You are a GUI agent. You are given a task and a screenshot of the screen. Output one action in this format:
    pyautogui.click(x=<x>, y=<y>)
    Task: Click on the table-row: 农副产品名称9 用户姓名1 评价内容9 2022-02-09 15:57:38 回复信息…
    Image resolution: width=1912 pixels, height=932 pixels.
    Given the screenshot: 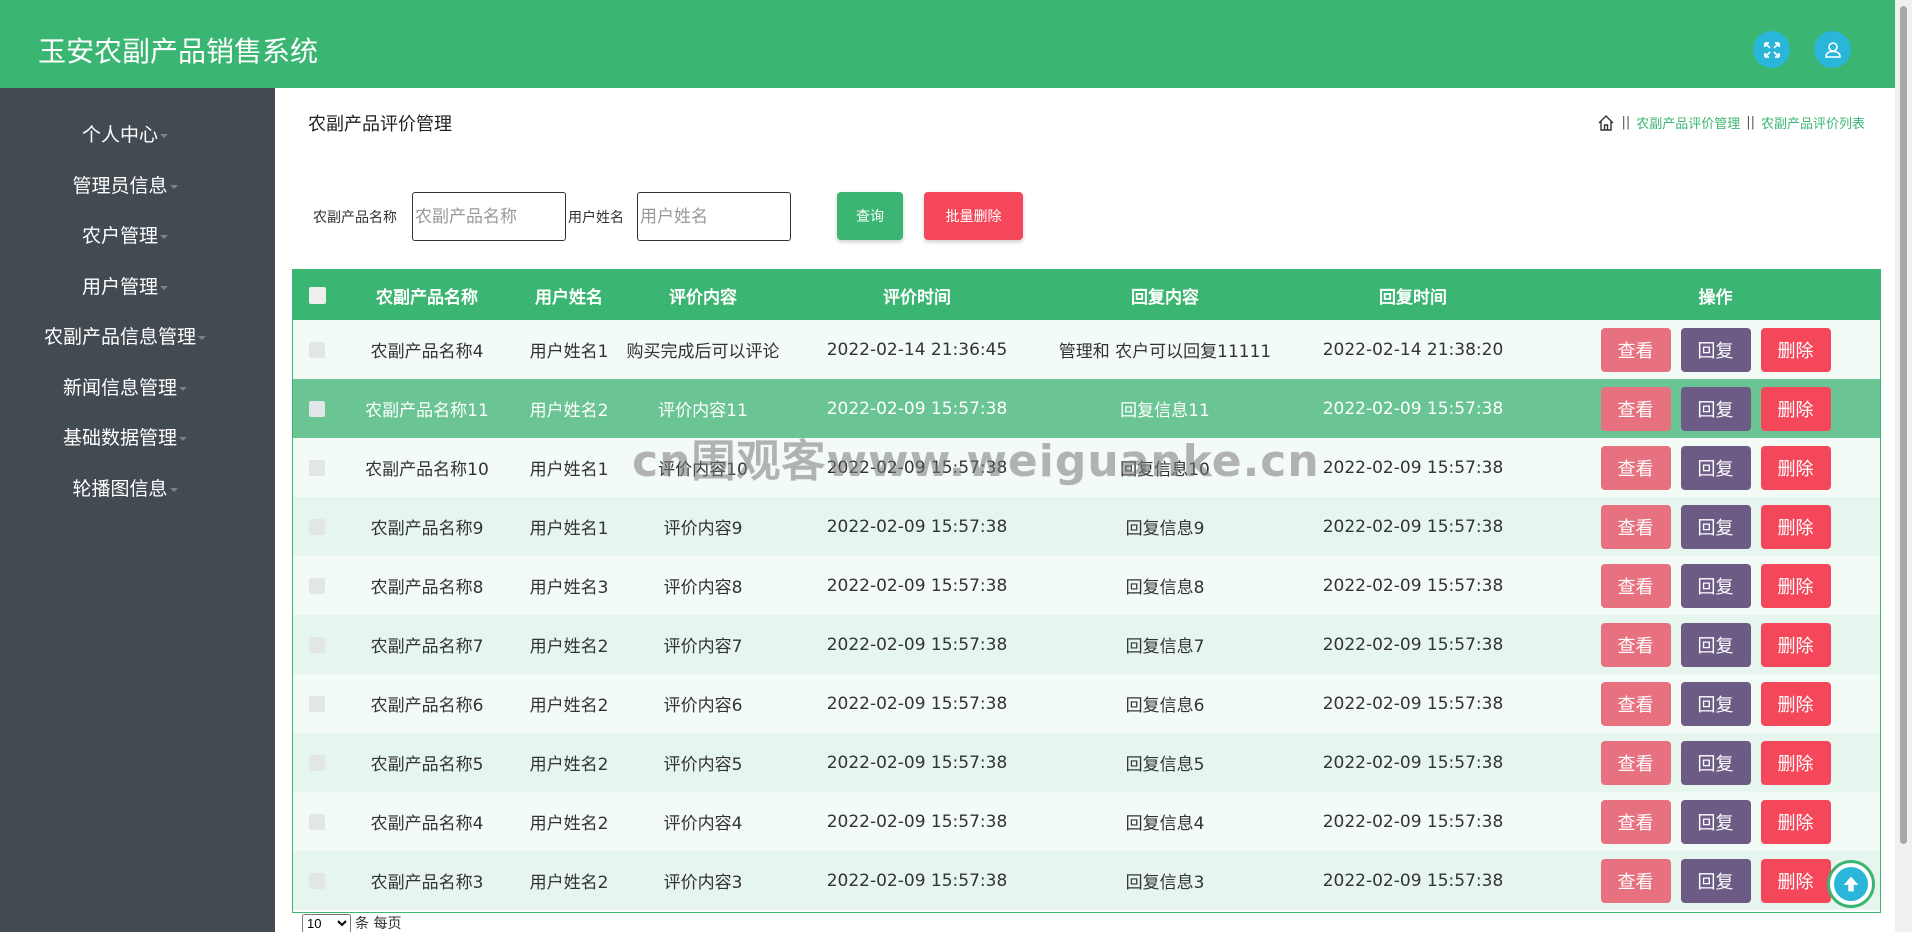 What is the action you would take?
    pyautogui.click(x=1086, y=526)
    